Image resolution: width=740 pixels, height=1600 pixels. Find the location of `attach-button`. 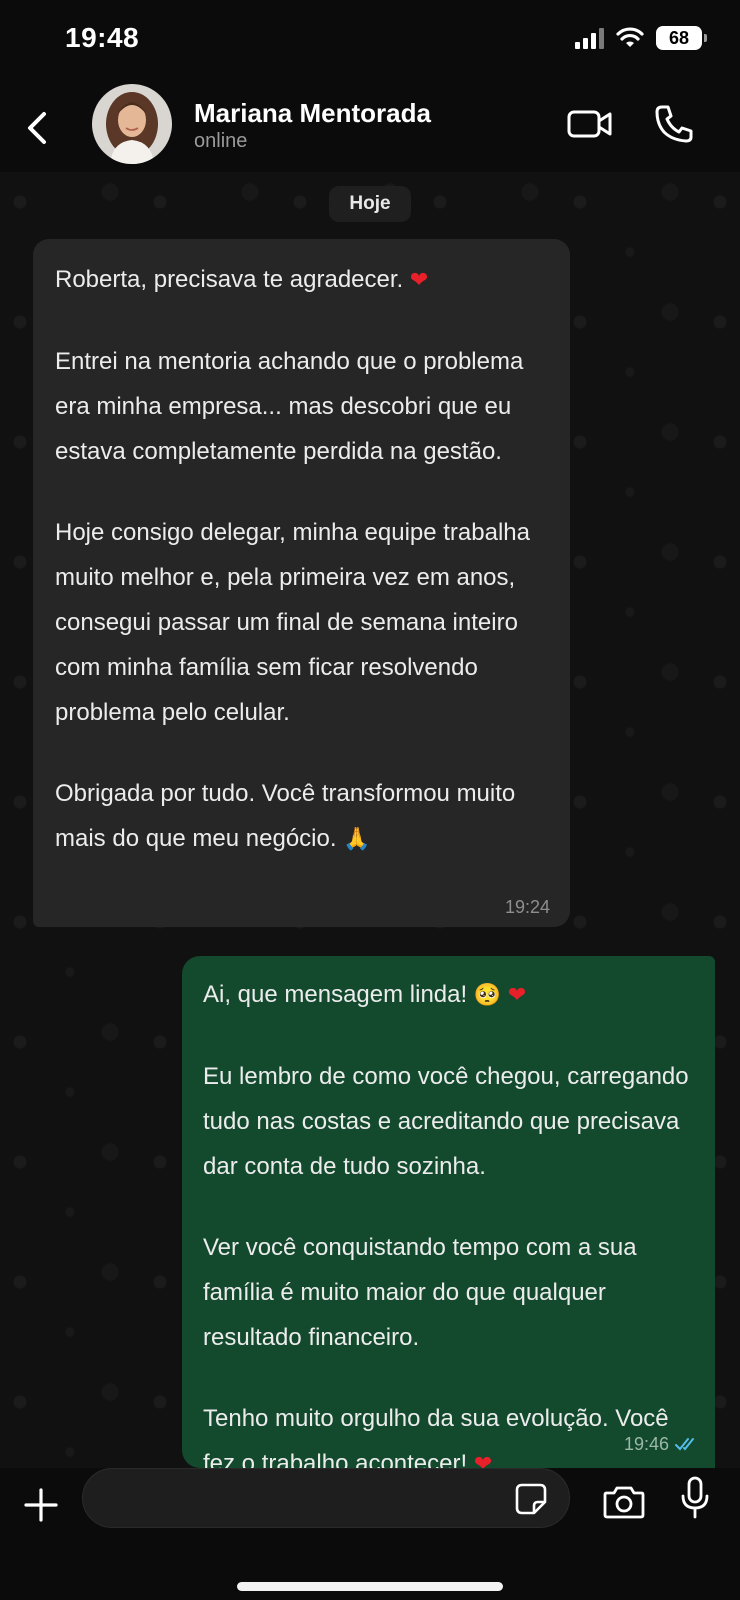

attach-button is located at coordinates (41, 1505).